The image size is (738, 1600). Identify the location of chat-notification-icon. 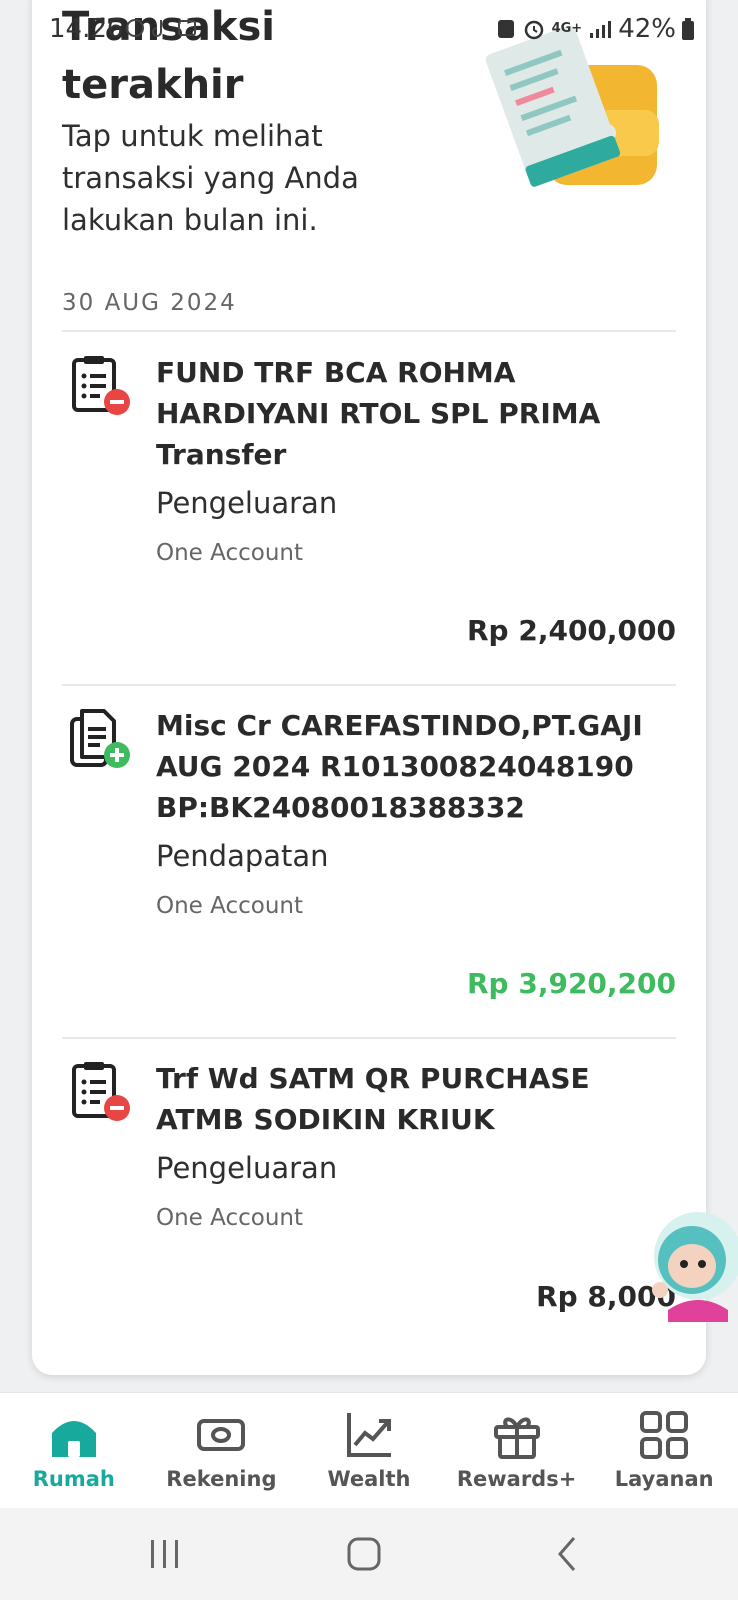
(135, 27).